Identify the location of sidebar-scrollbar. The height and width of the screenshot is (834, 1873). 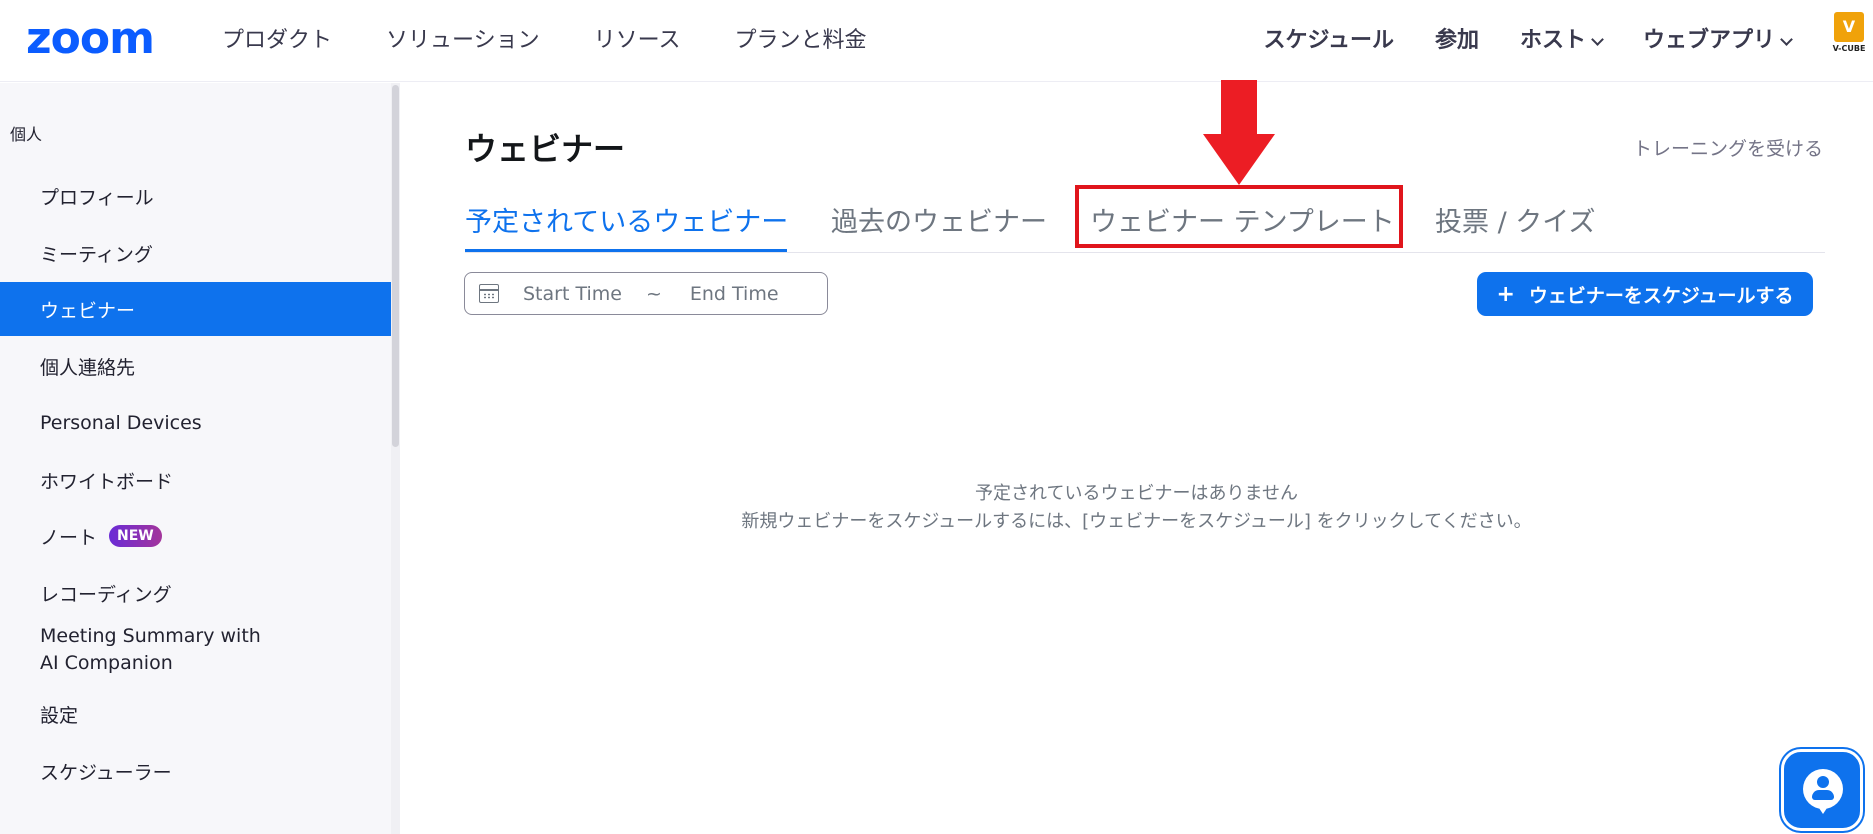
(395, 458).